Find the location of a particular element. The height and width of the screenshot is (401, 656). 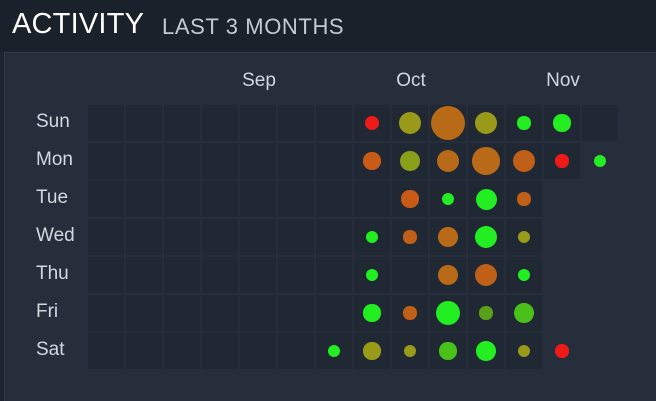

day-label-fri: Fri is located at coordinates (47, 311).